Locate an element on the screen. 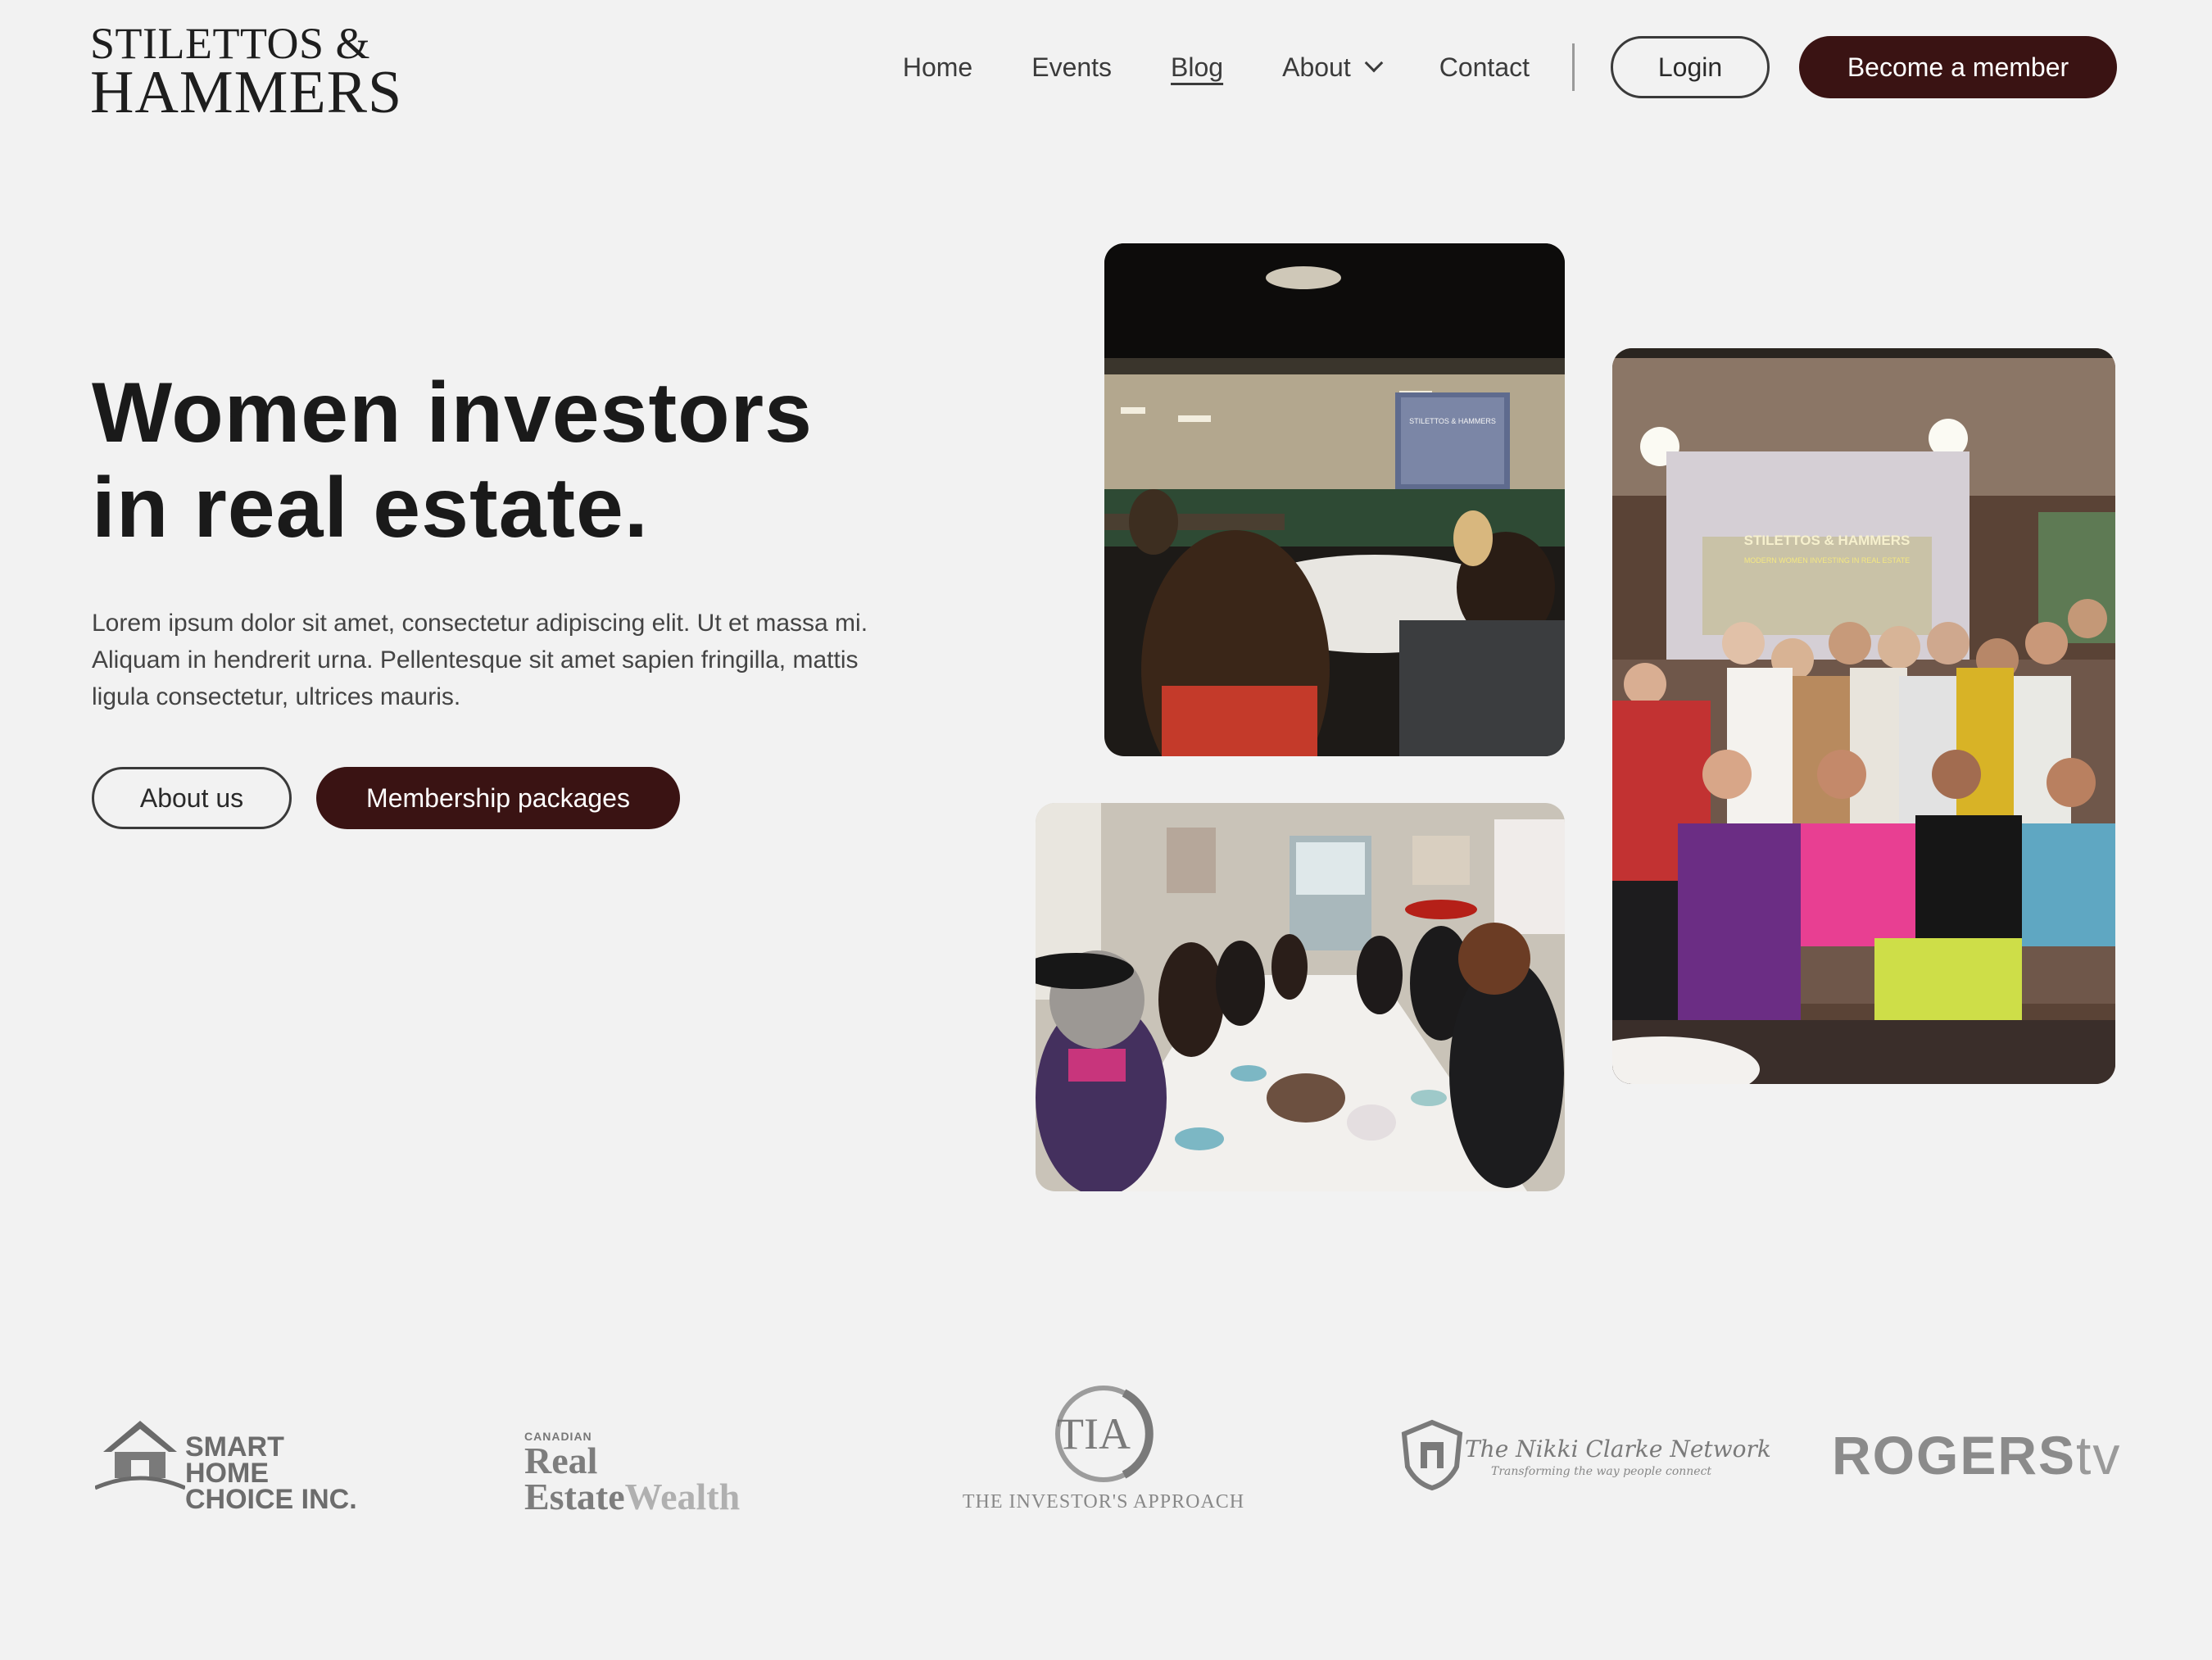  brand-line-2: HAMMERS is located at coordinates (246, 92).